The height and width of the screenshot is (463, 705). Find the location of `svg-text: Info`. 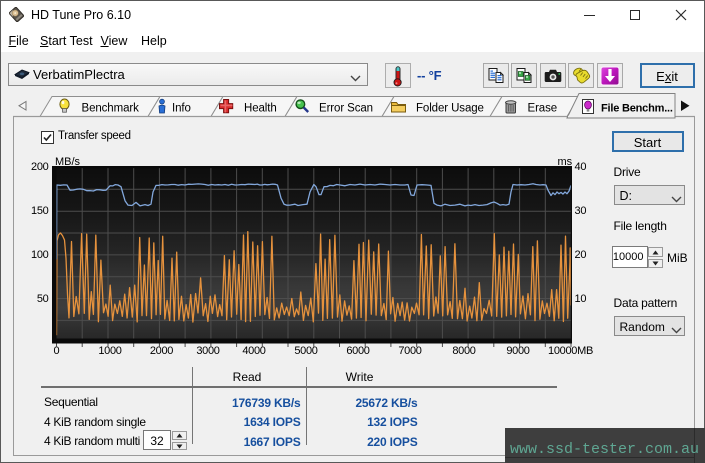

svg-text: Info is located at coordinates (181, 109).